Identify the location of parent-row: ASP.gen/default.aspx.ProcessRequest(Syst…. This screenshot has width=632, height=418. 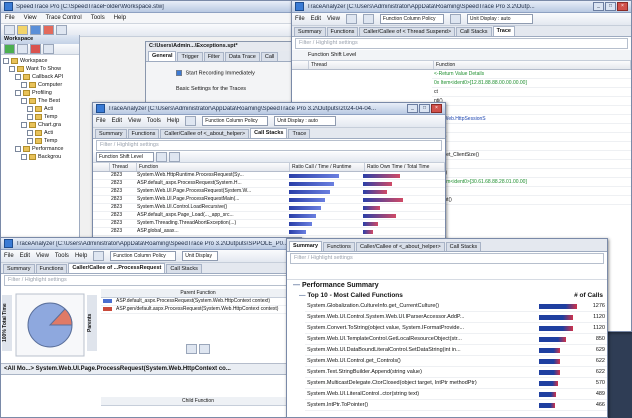
(198, 310).